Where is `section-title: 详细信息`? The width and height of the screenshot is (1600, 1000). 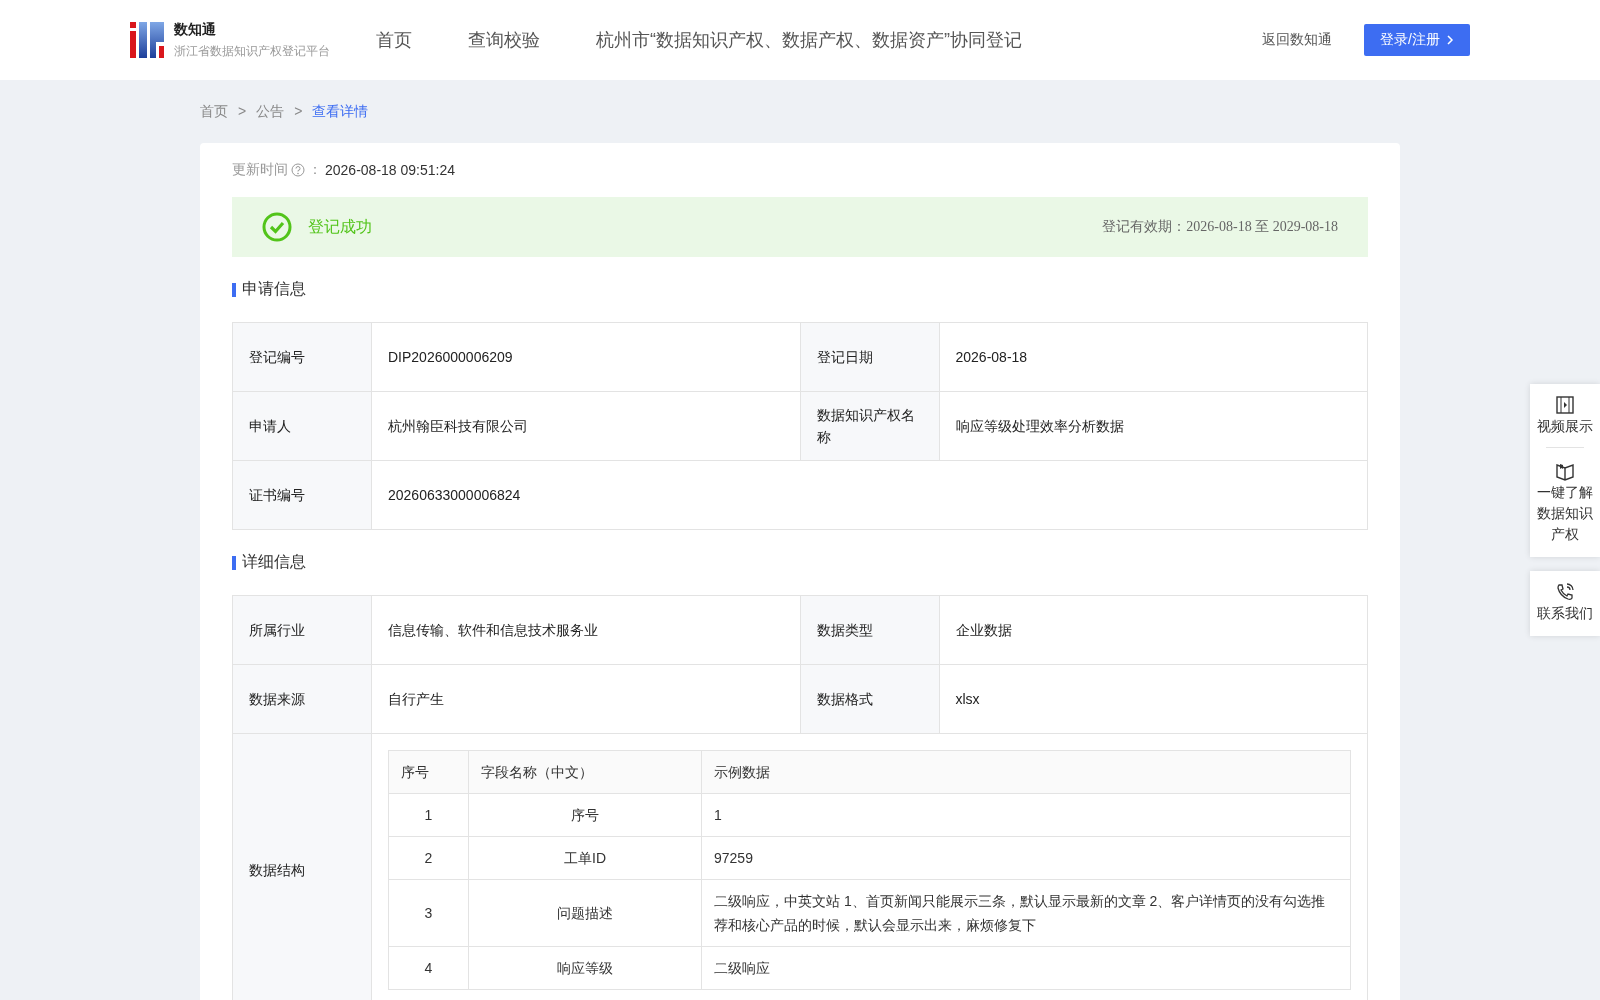 section-title: 详细信息 is located at coordinates (274, 562).